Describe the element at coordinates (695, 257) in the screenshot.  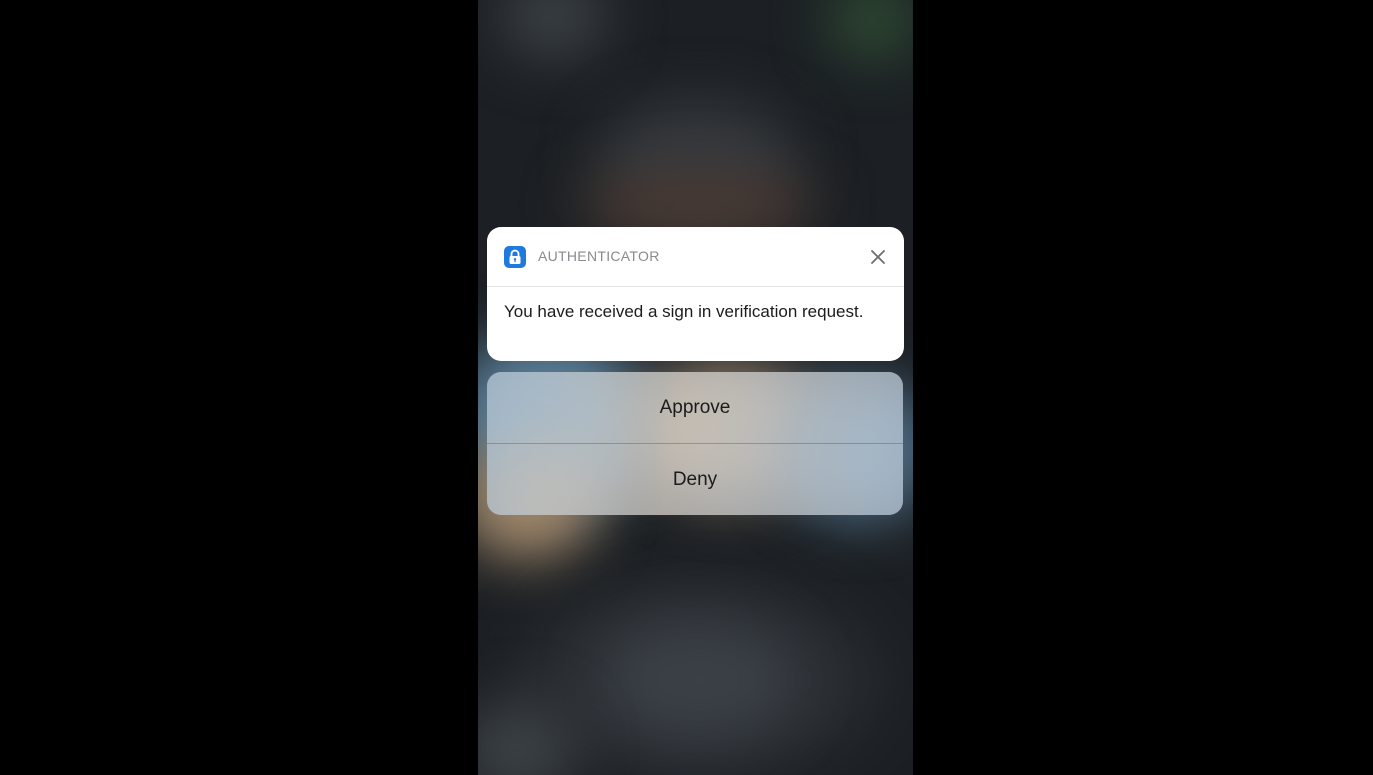
I see `notification-header: AUTHENTICATOR` at that location.